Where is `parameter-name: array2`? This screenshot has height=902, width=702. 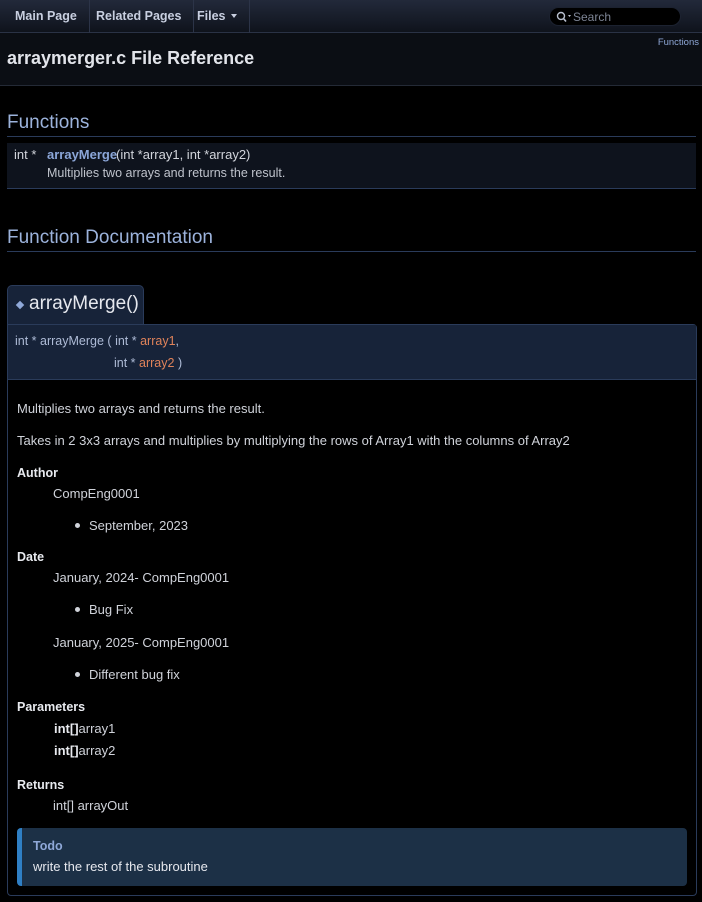
parameter-name: array2 is located at coordinates (97, 750).